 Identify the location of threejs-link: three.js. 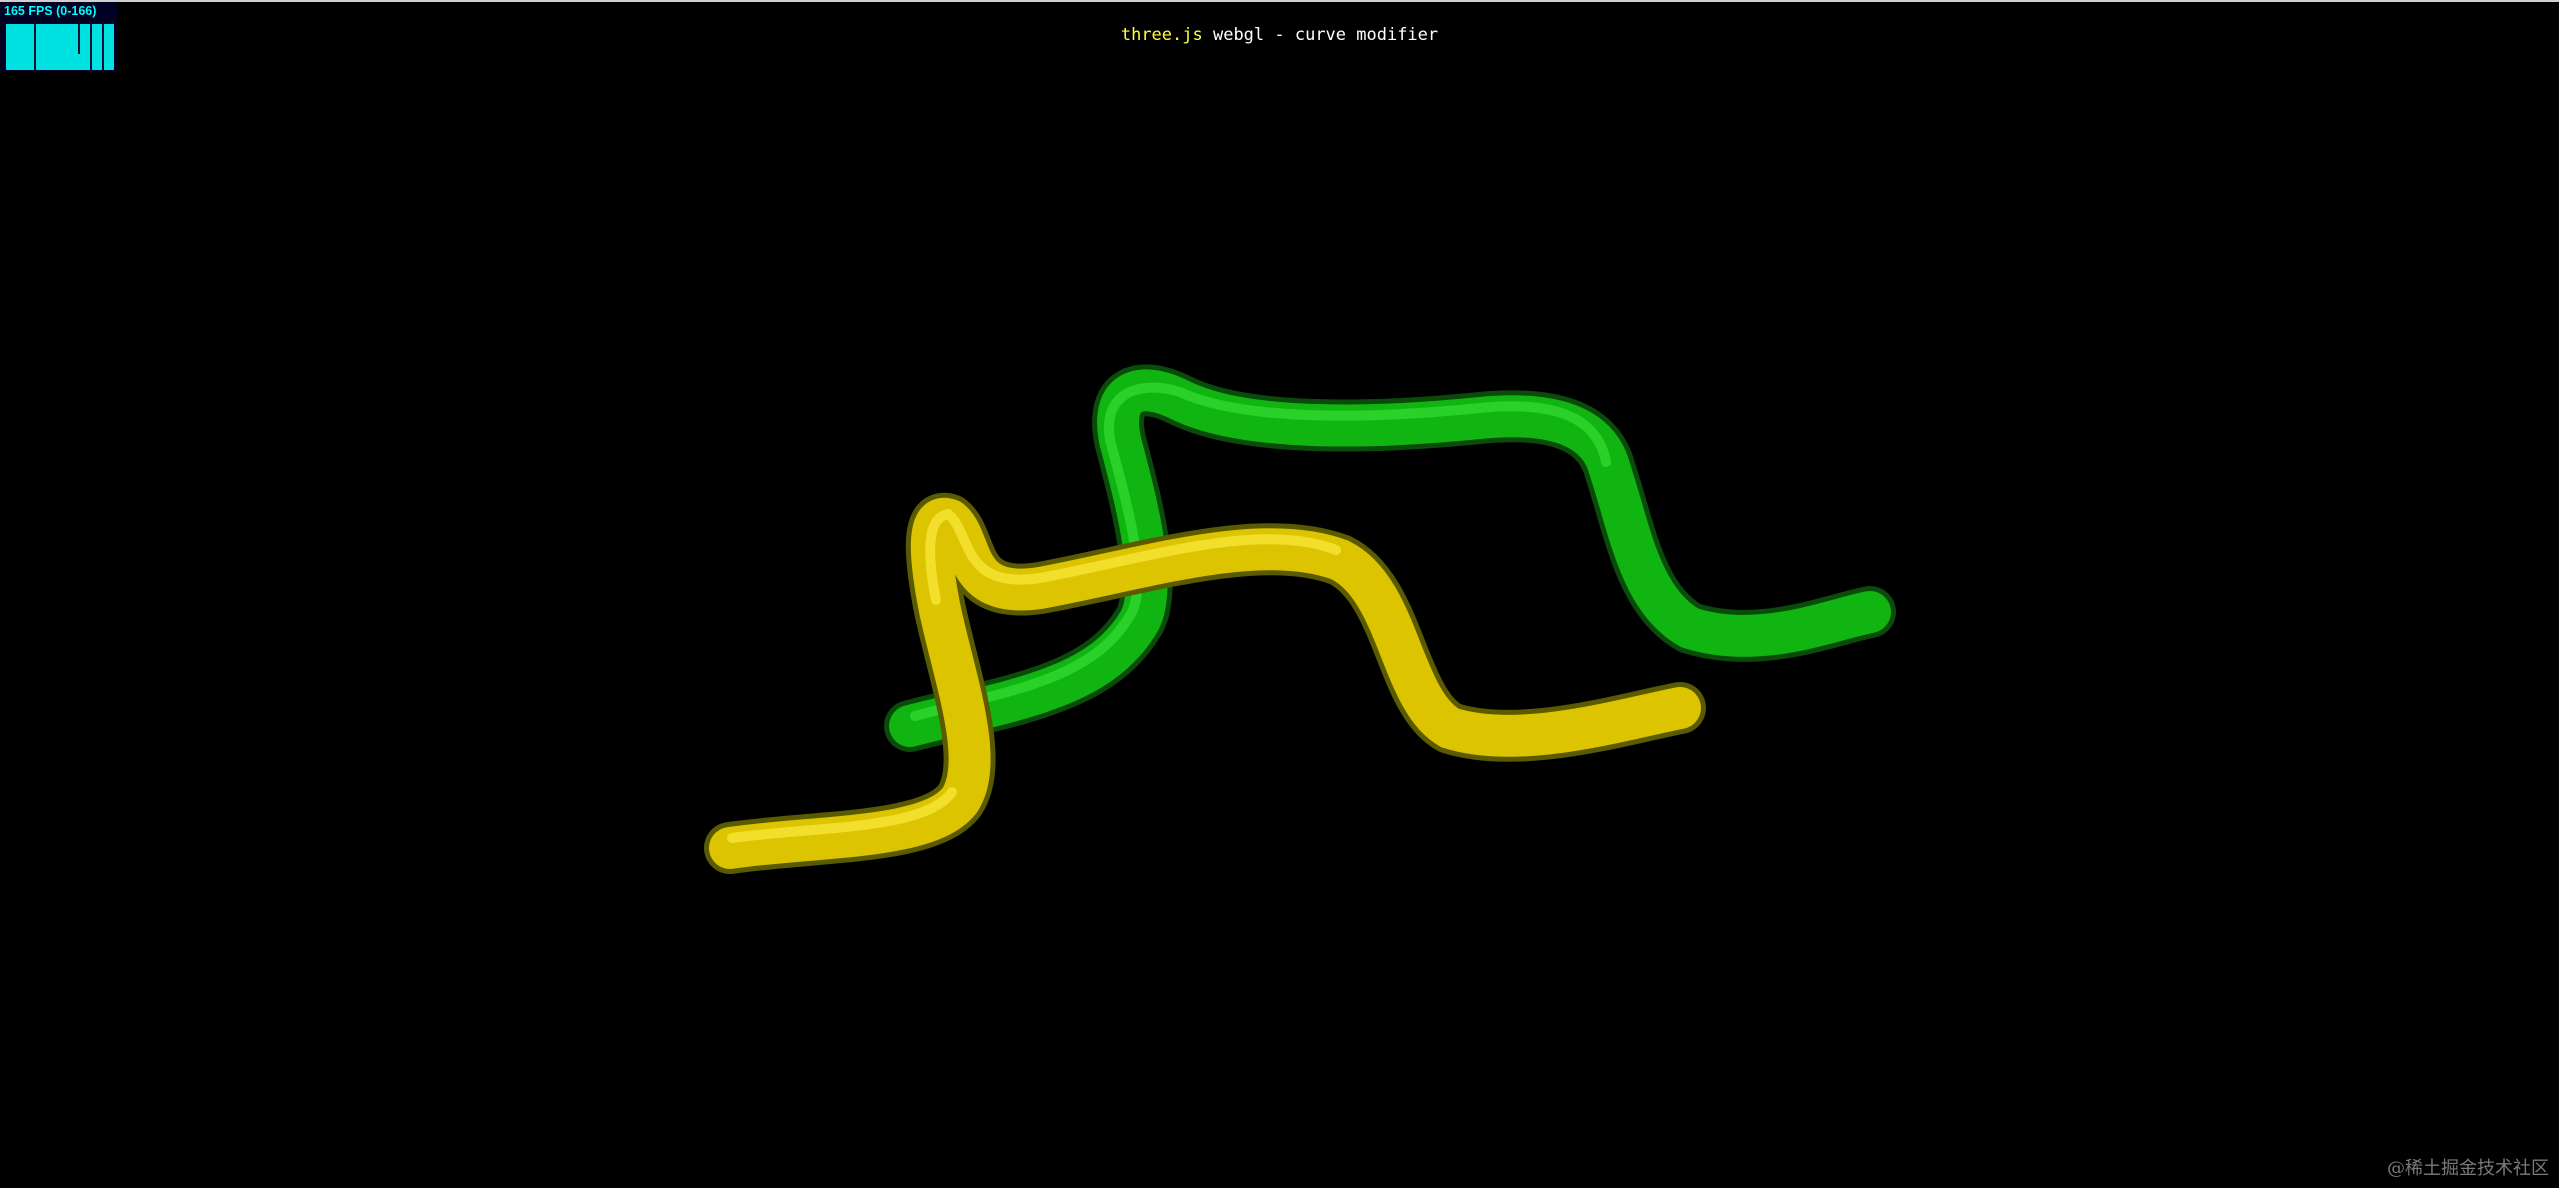
(1162, 35).